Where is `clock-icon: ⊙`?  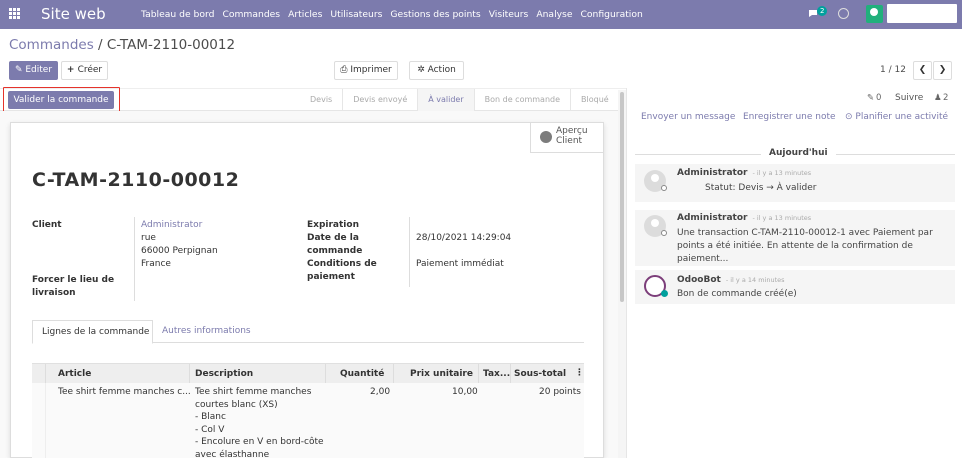
clock-icon: ⊙ is located at coordinates (850, 117).